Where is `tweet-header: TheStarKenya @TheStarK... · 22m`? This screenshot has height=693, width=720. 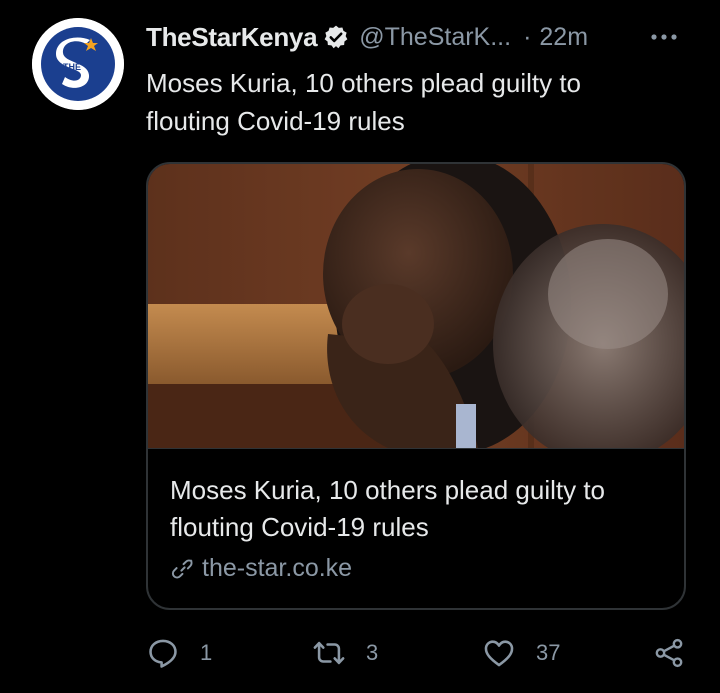
tweet-header: TheStarKenya @TheStarK... · 22m is located at coordinates (421, 37).